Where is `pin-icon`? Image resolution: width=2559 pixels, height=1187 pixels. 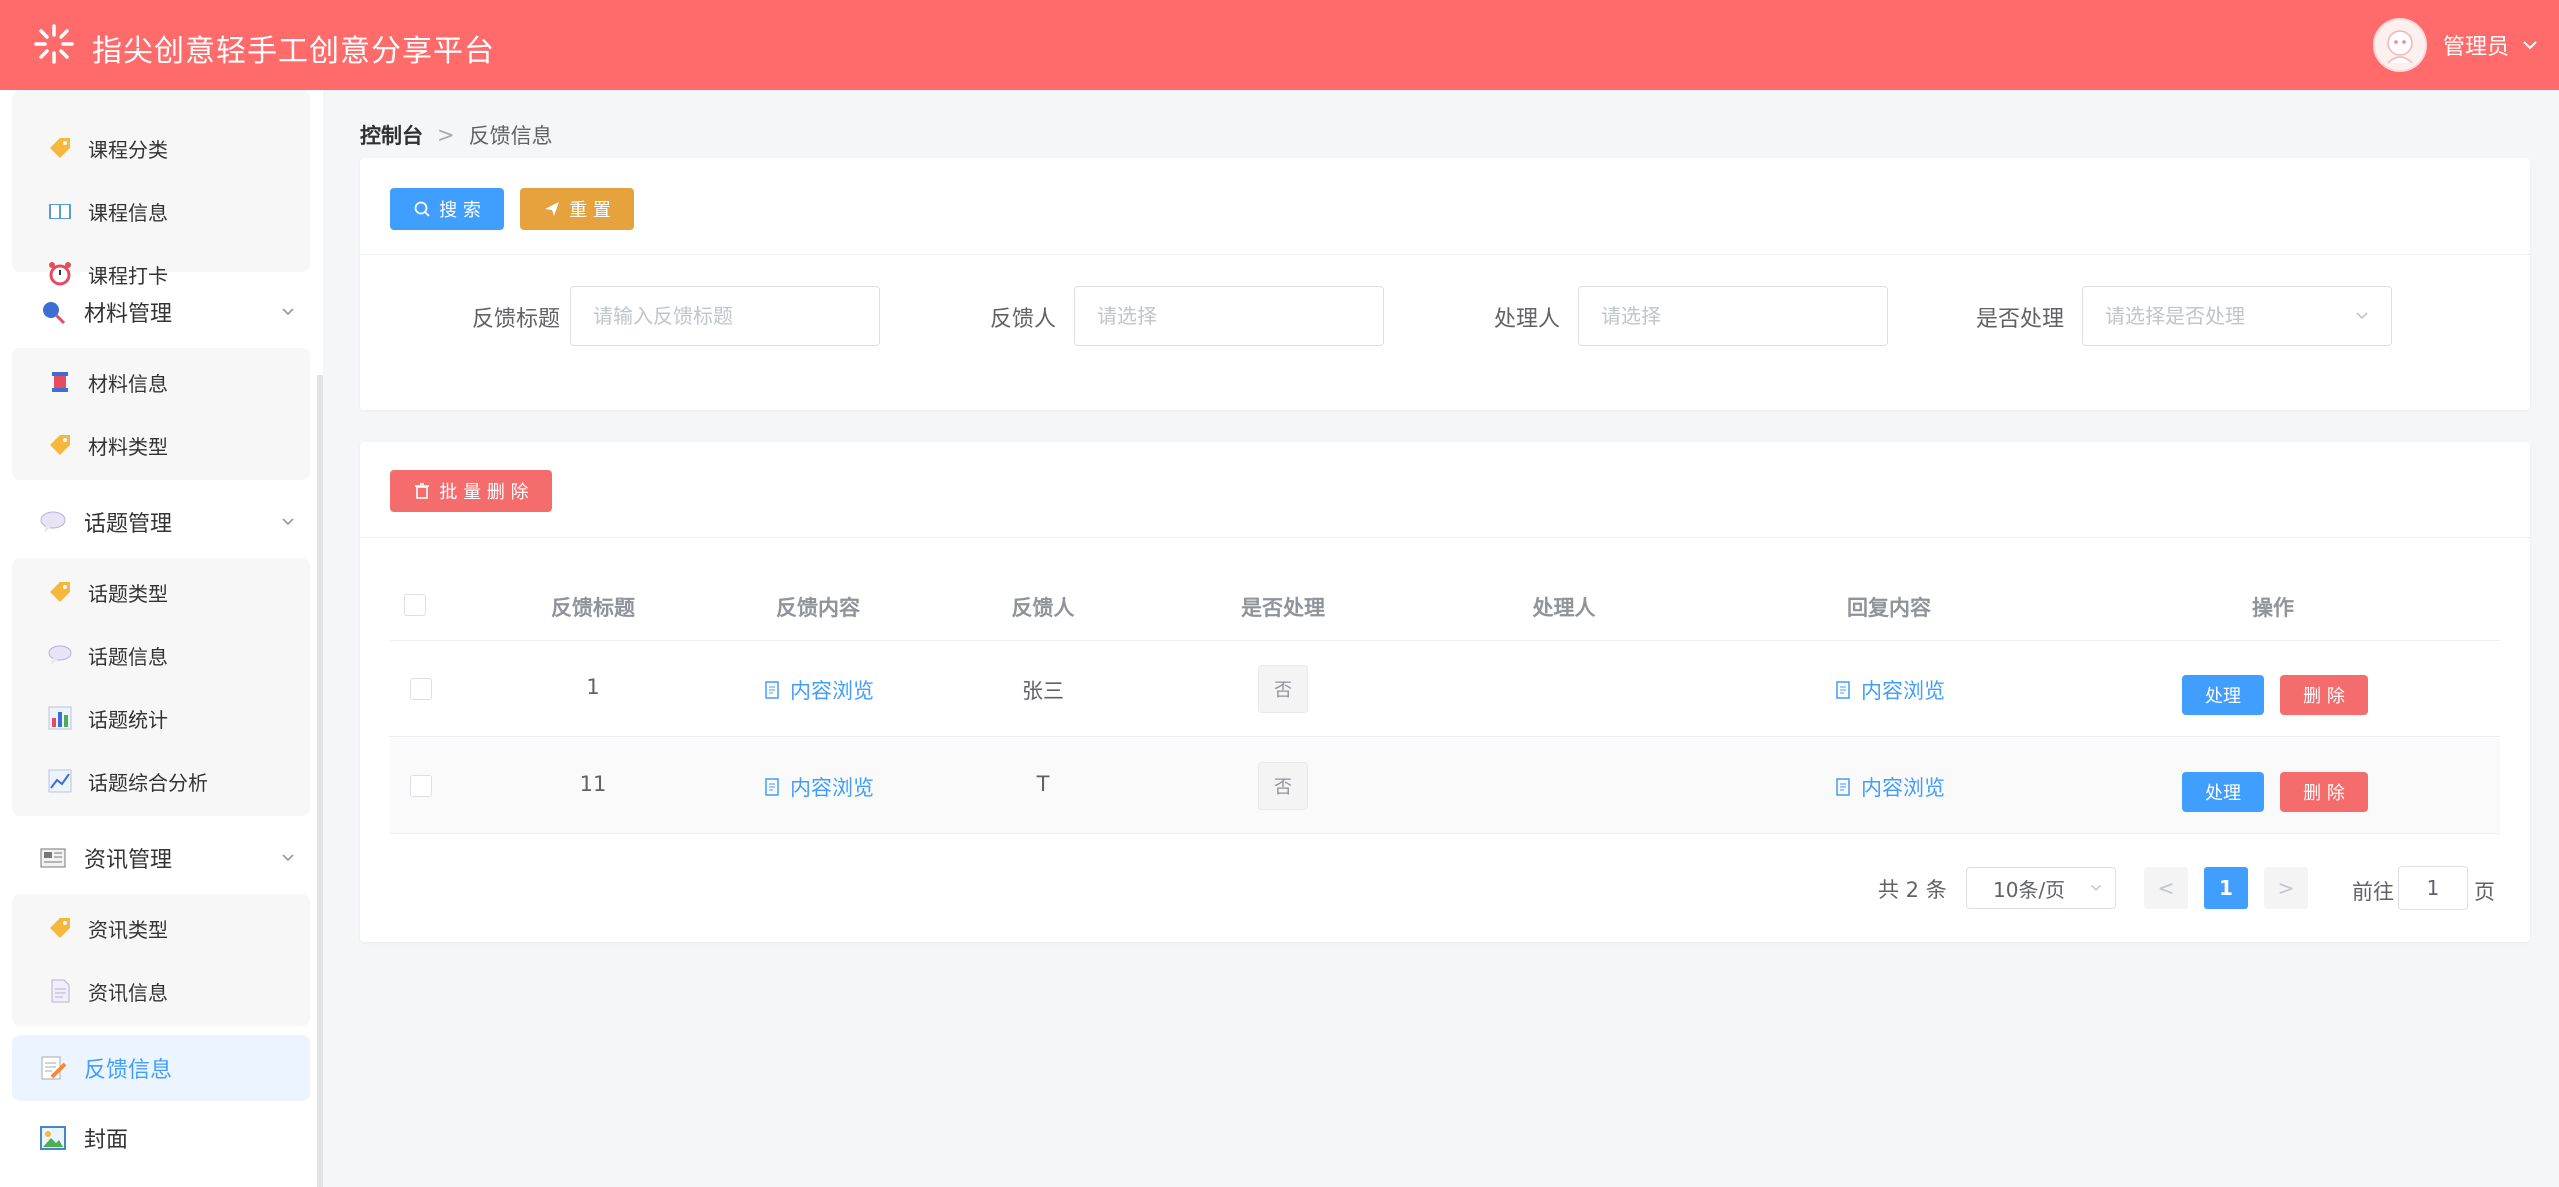
pin-icon is located at coordinates (54, 313).